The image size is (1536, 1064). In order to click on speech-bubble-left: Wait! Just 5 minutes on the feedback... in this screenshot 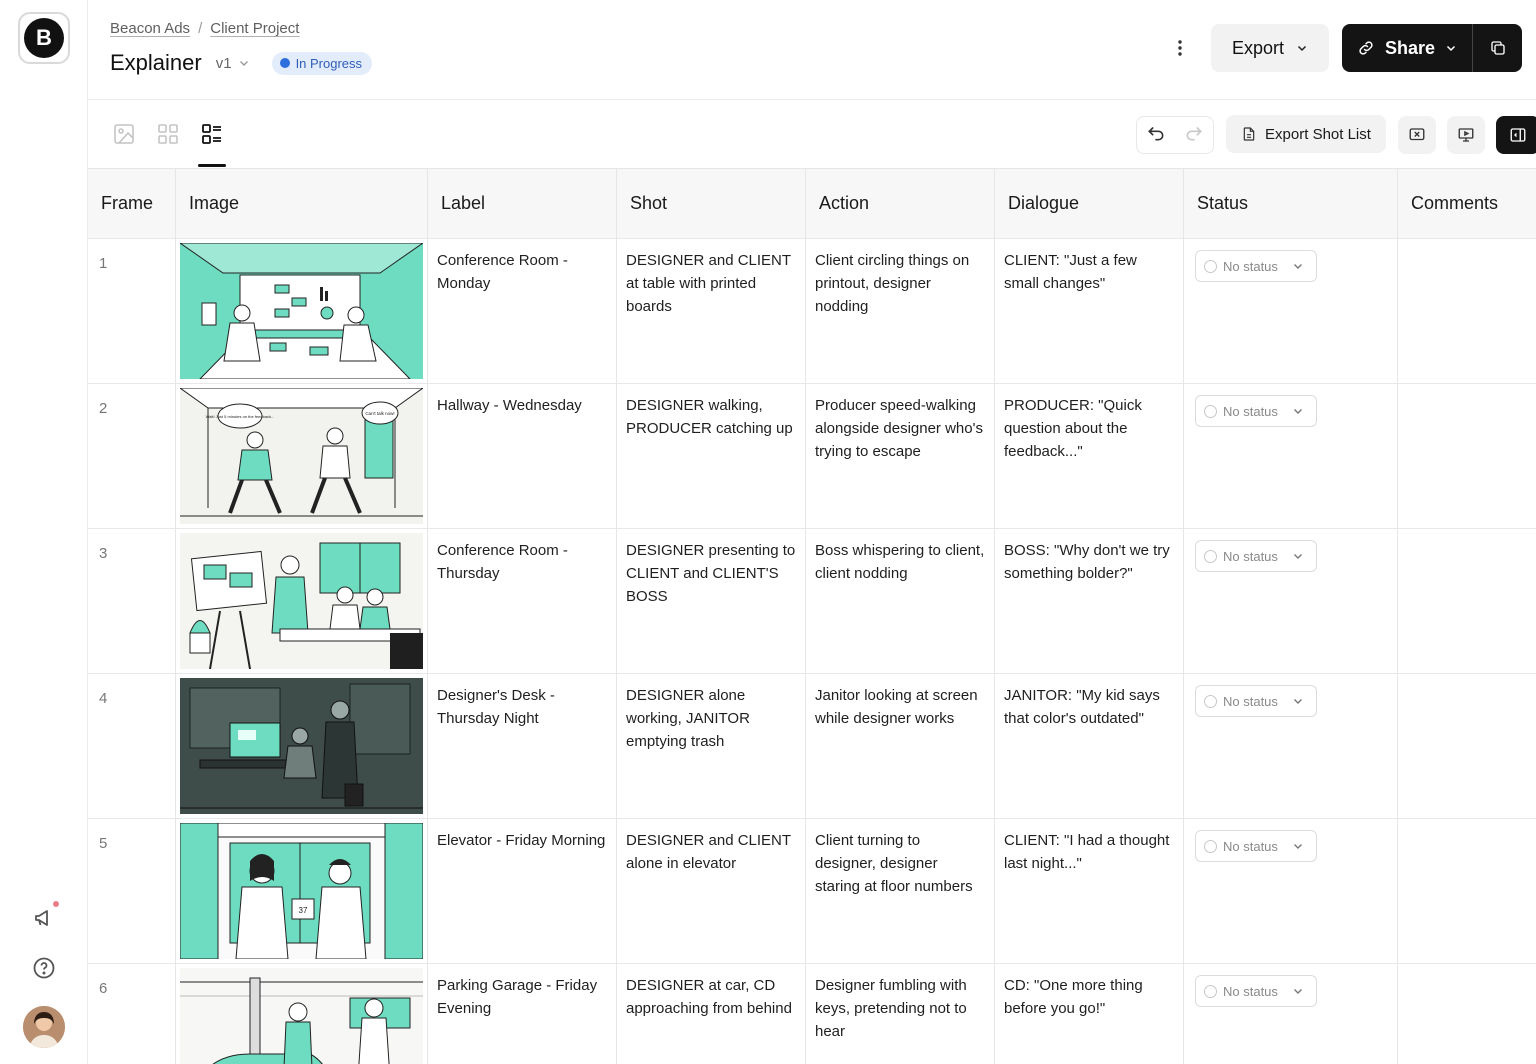, I will do `click(240, 416)`.